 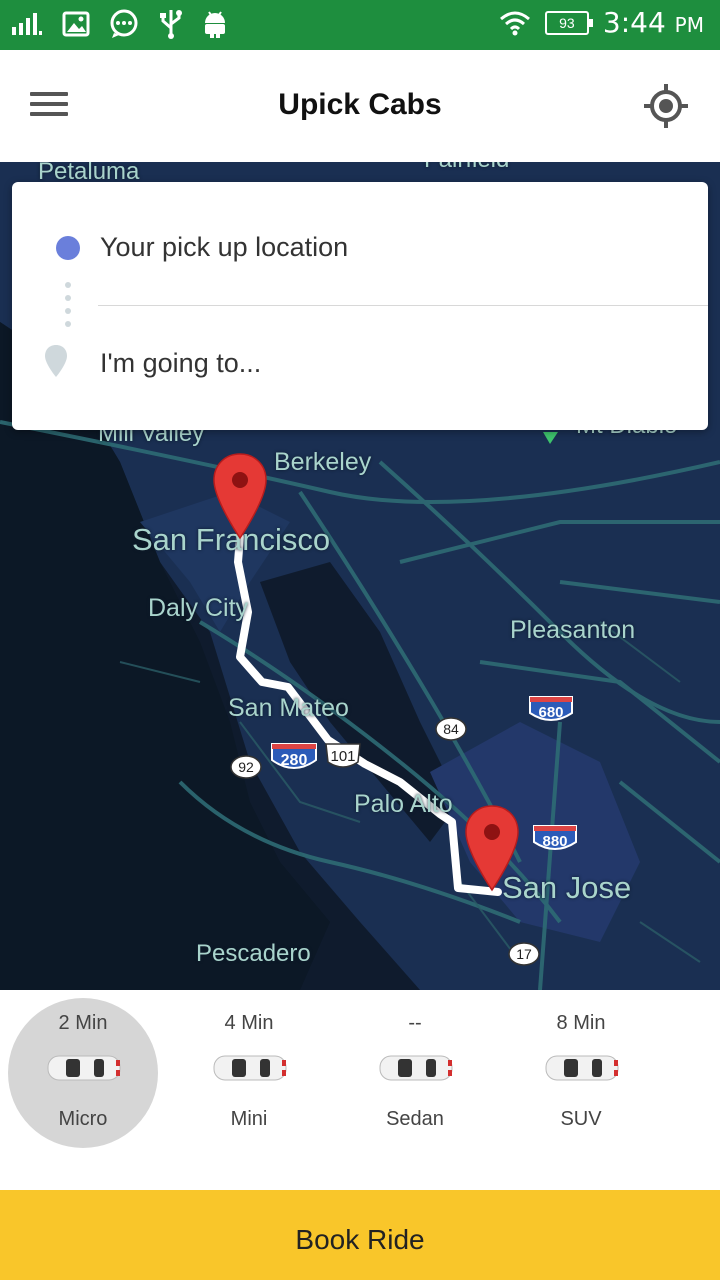 I want to click on my-location-button, so click(x=666, y=106).